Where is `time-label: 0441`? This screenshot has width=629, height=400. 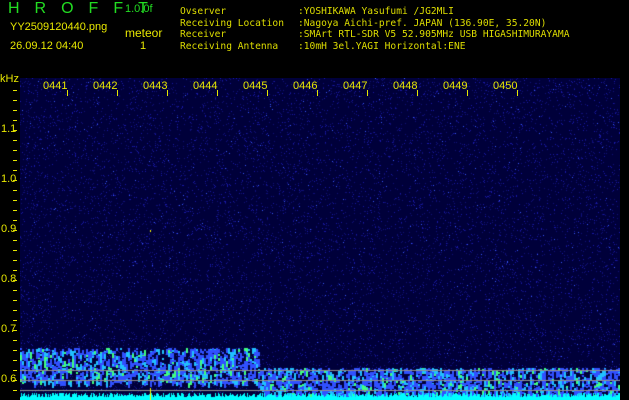
time-label: 0441 is located at coordinates (55, 86).